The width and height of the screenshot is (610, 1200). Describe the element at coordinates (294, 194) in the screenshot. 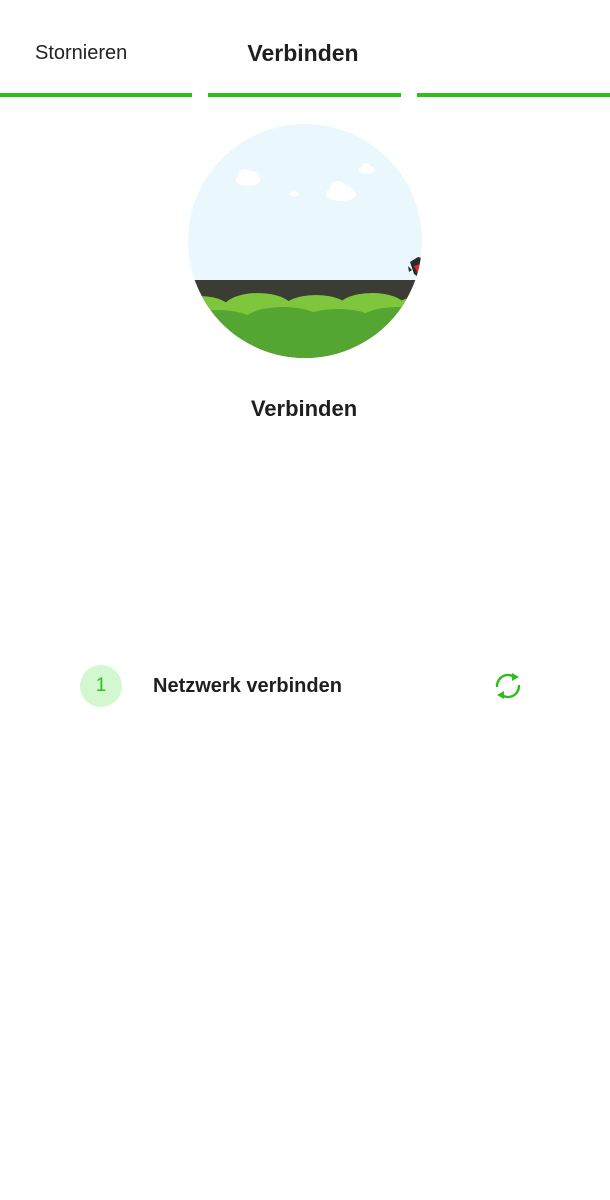

I see `cloud-icon` at that location.